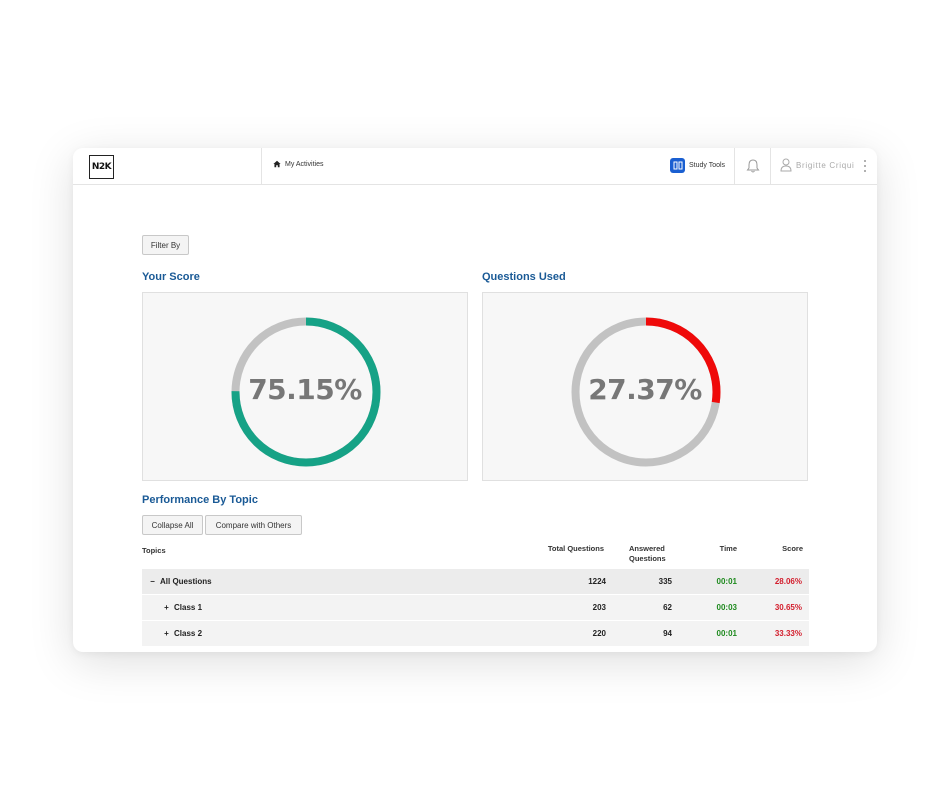 This screenshot has width=950, height=800. What do you see at coordinates (188, 633) in the screenshot?
I see `topic-name: Class 2` at bounding box center [188, 633].